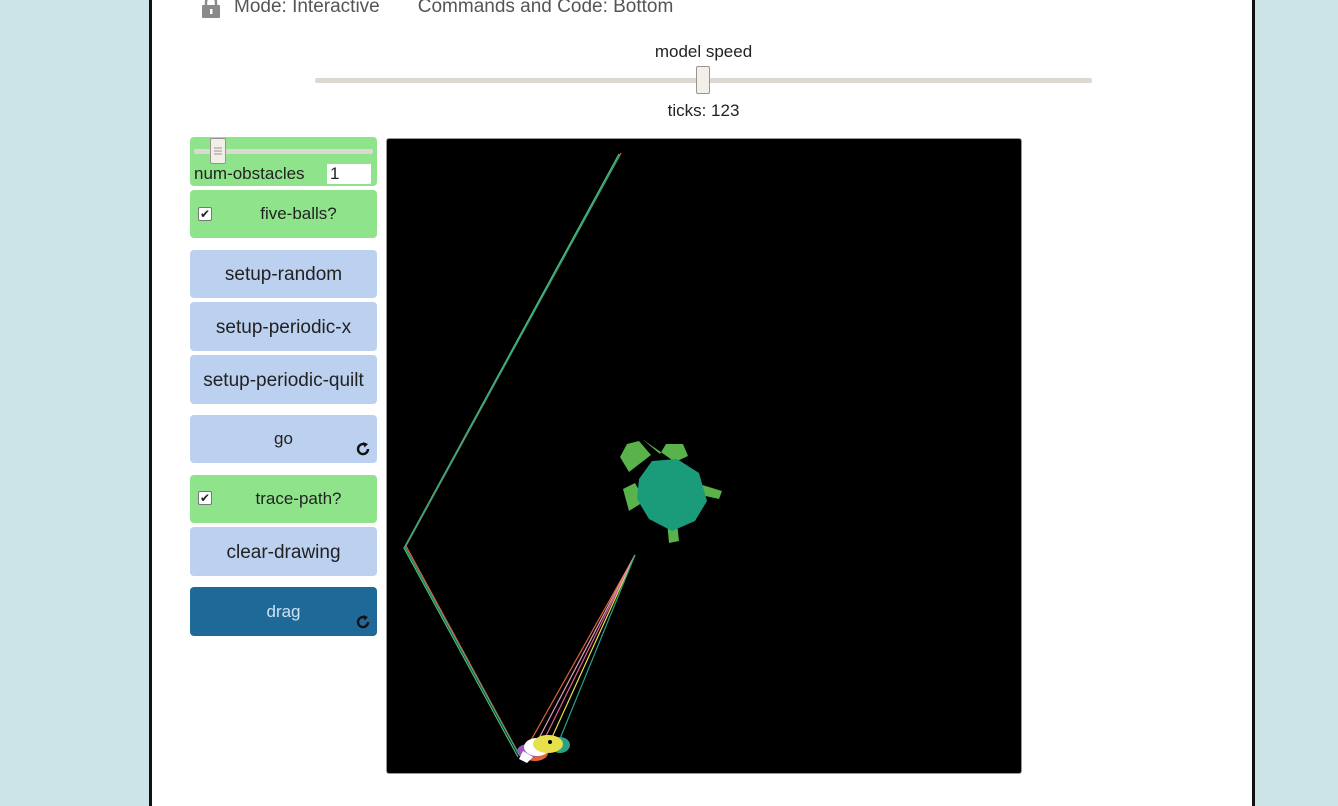  What do you see at coordinates (543, 749) in the screenshot?
I see `balls` at bounding box center [543, 749].